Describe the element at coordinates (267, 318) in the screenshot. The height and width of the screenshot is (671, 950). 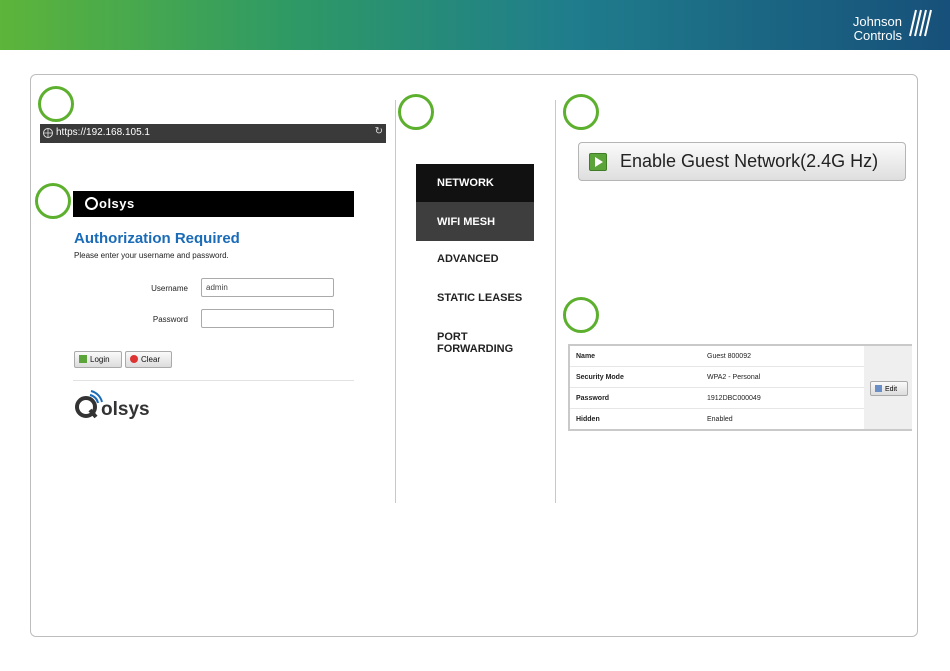
I see `password-input` at that location.